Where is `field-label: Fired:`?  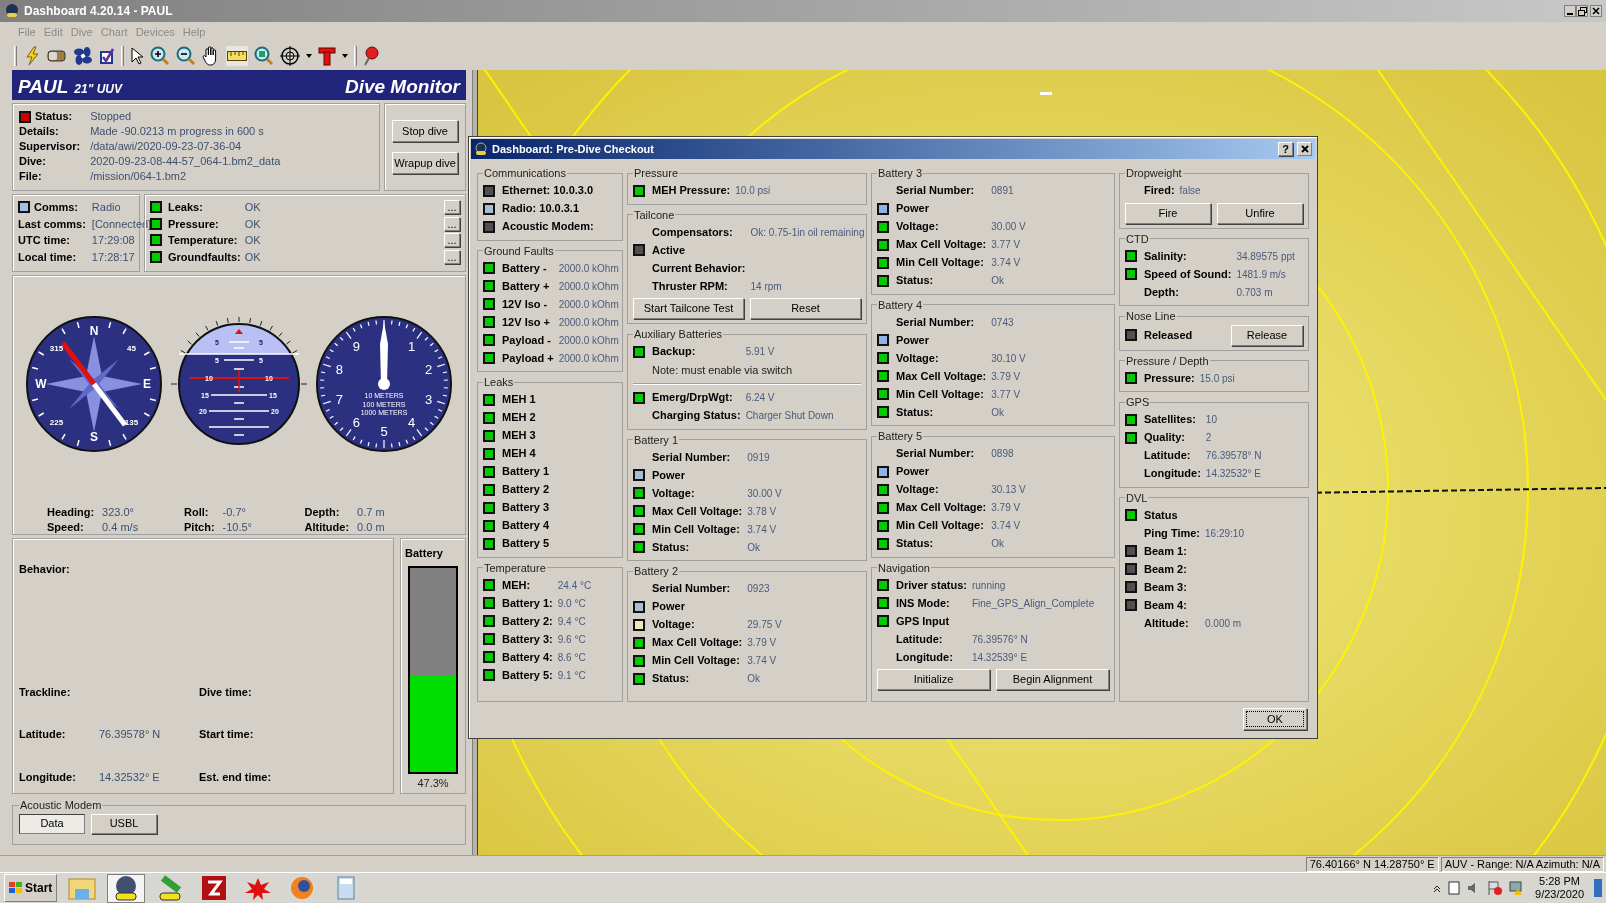 field-label: Fired: is located at coordinates (1159, 191).